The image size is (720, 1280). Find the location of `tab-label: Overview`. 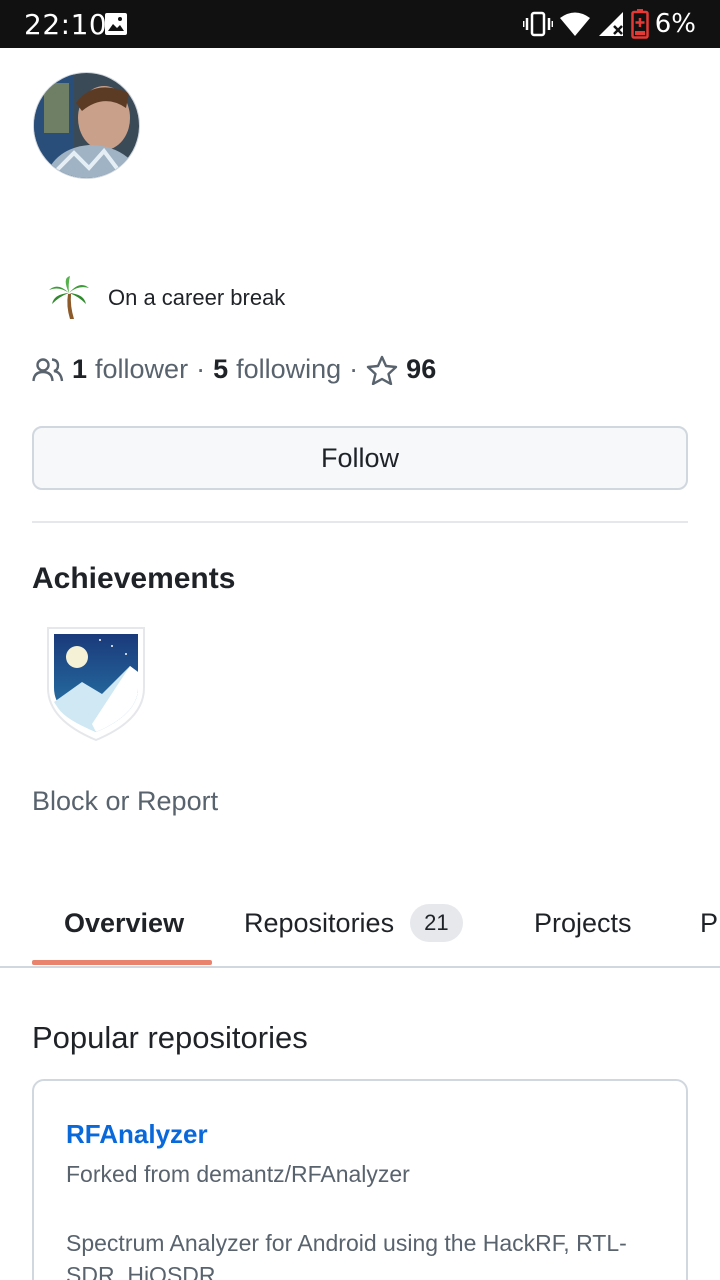

tab-label: Overview is located at coordinates (124, 922).